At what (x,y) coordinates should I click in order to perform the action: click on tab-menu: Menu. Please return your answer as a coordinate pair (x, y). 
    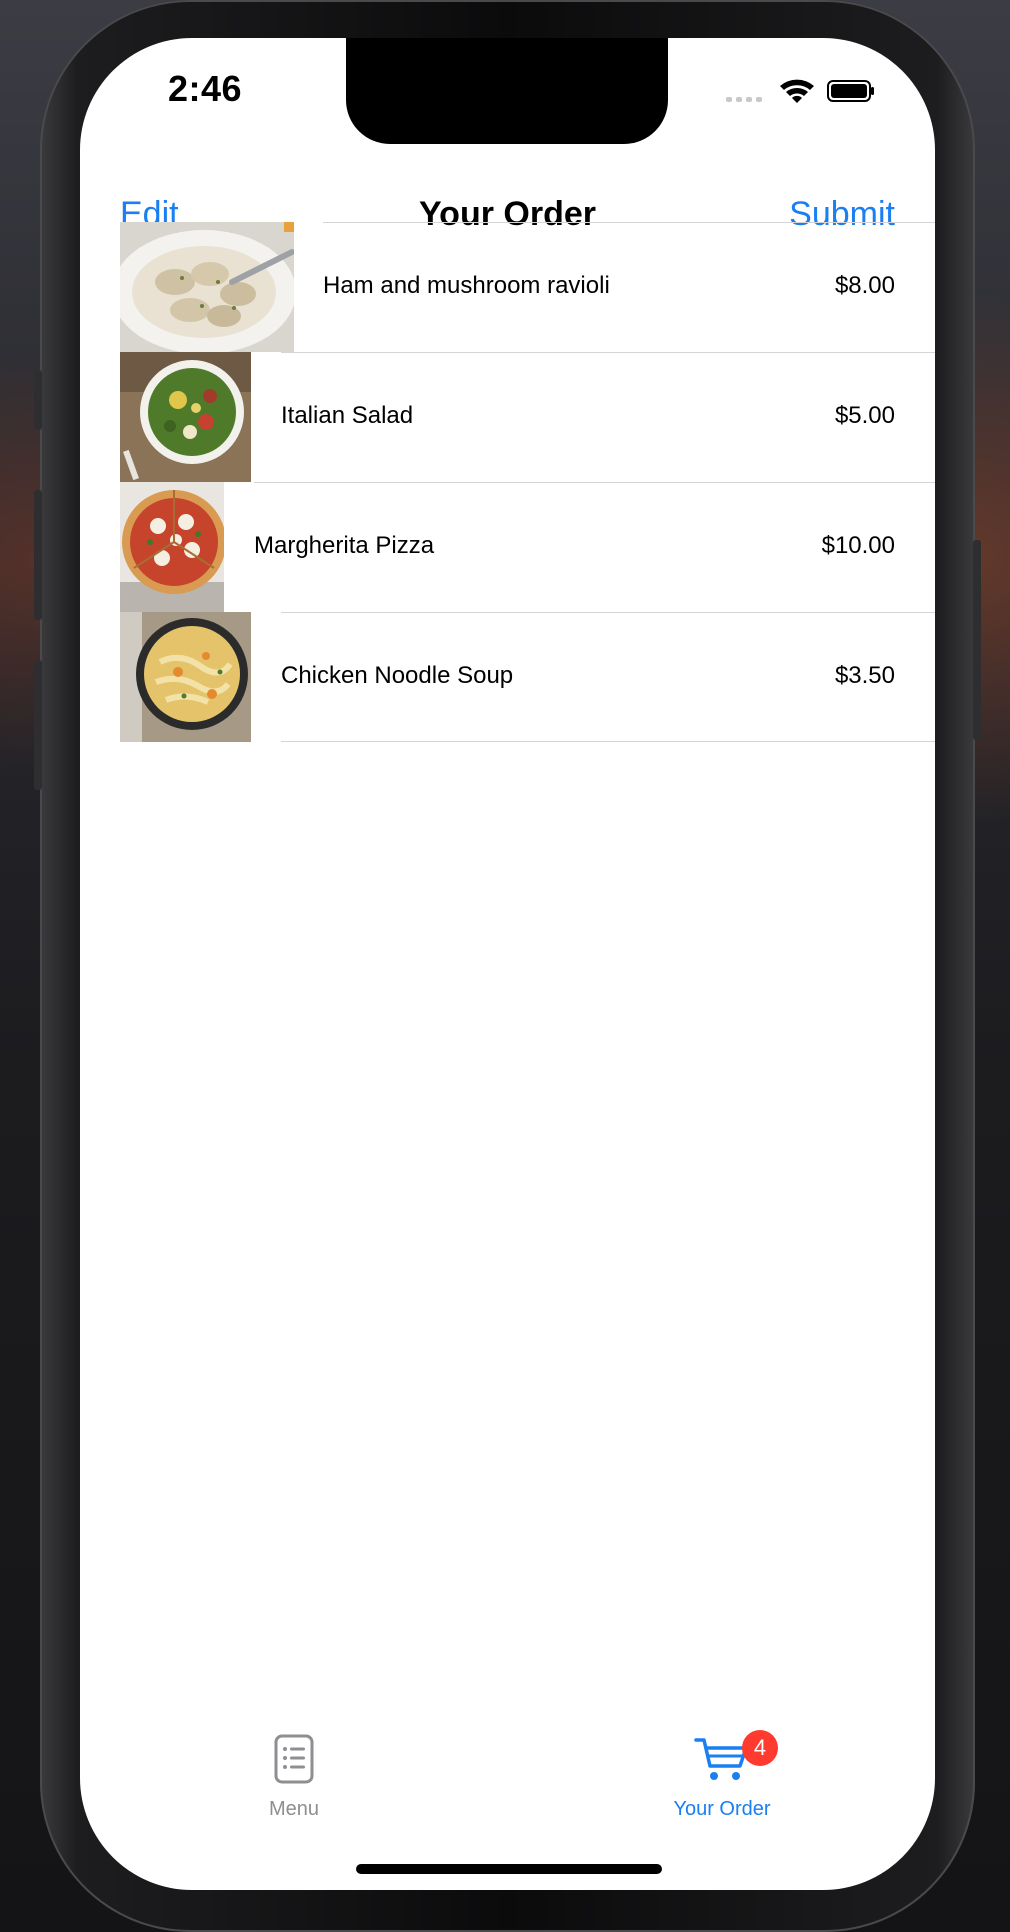
    Looking at the image, I should click on (294, 1778).